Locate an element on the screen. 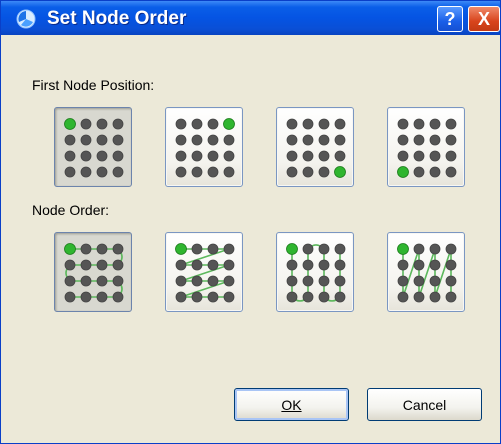 The image size is (501, 444). first-node-bottom-left-option is located at coordinates (426, 147).